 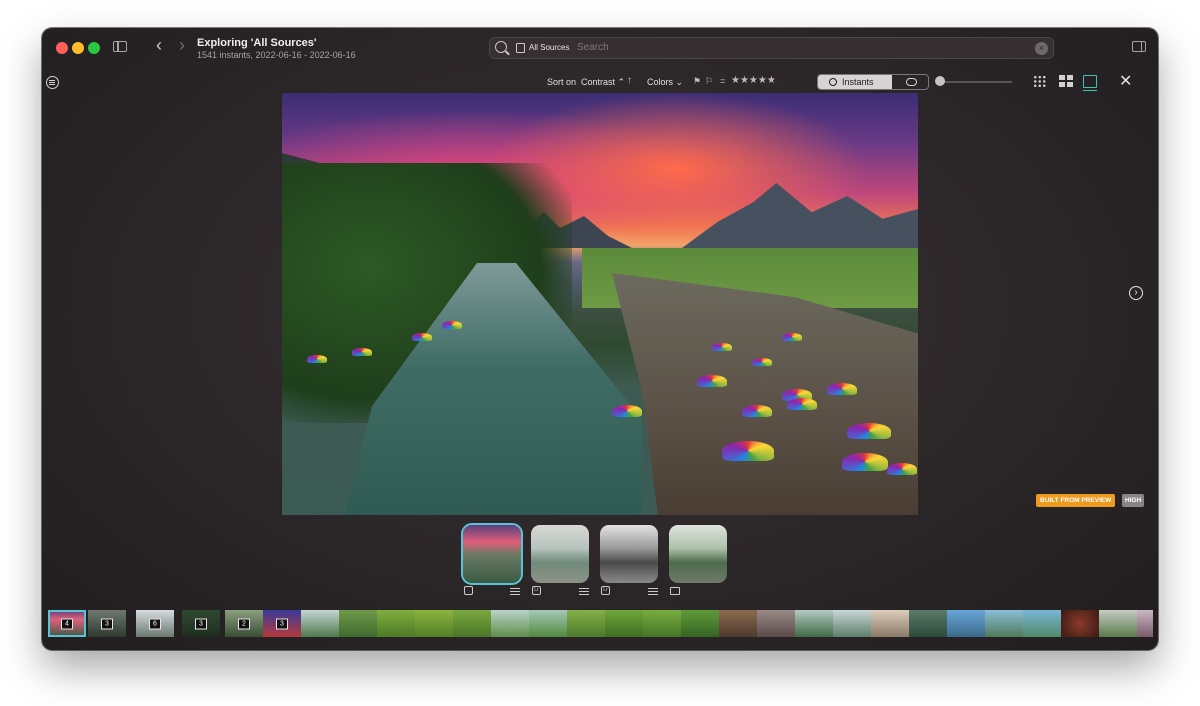 I want to click on filmstrip-item: 6, so click(x=155, y=623).